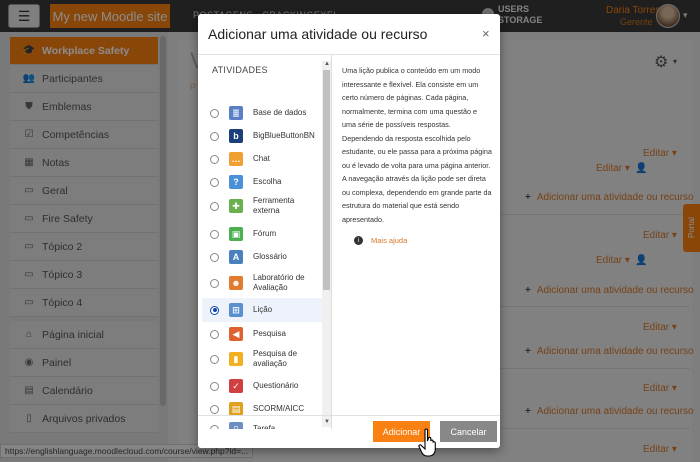 The height and width of the screenshot is (462, 700). What do you see at coordinates (389, 240) in the screenshot?
I see `more-help-link: Mais ajuda` at bounding box center [389, 240].